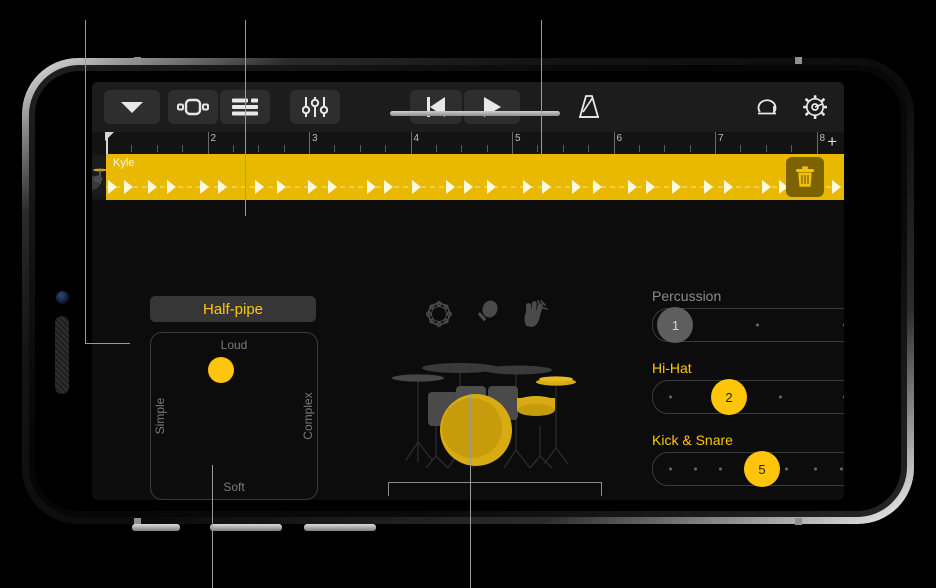 Image resolution: width=936 pixels, height=588 pixels. Describe the element at coordinates (475, 177) in the screenshot. I see `drummer-region: Kyle` at that location.